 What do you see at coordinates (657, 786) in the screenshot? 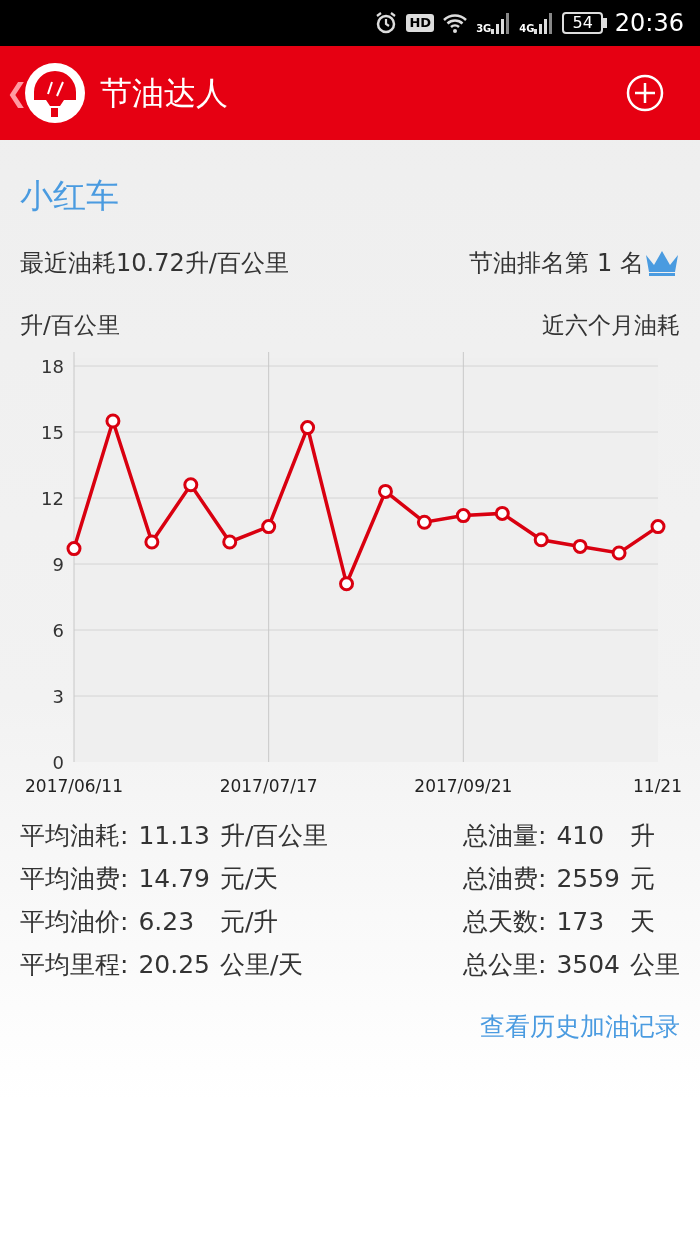
I see `x-axis-label: 11/21` at bounding box center [657, 786].